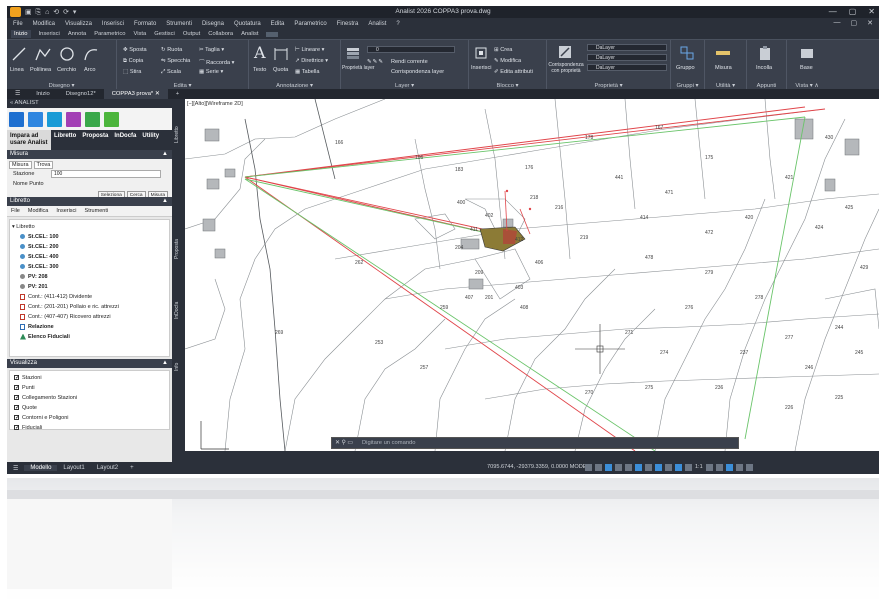 The width and height of the screenshot is (886, 600). Describe the element at coordinates (211, 50) in the screenshot. I see `trim-tool: ✂ Taglia ▾` at that location.